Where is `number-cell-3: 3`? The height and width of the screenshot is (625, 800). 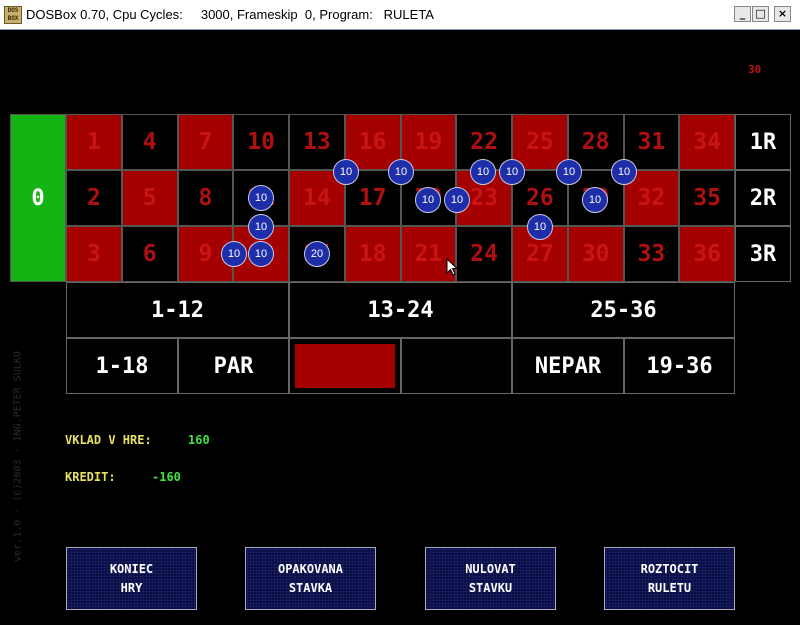 number-cell-3: 3 is located at coordinates (94, 254).